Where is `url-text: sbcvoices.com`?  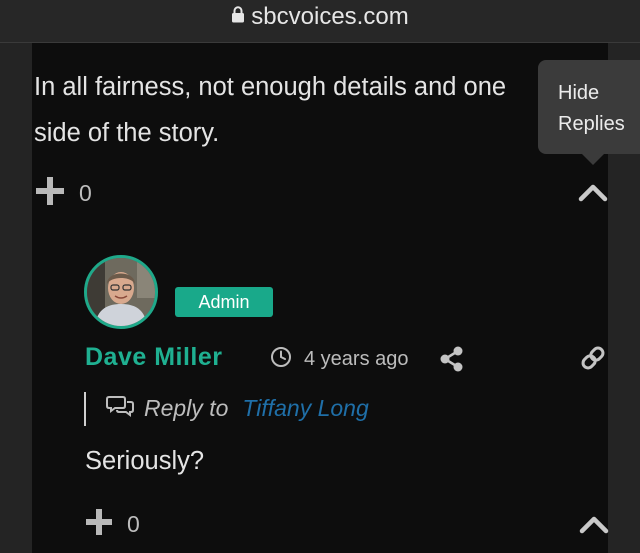
url-text: sbcvoices.com is located at coordinates (330, 16).